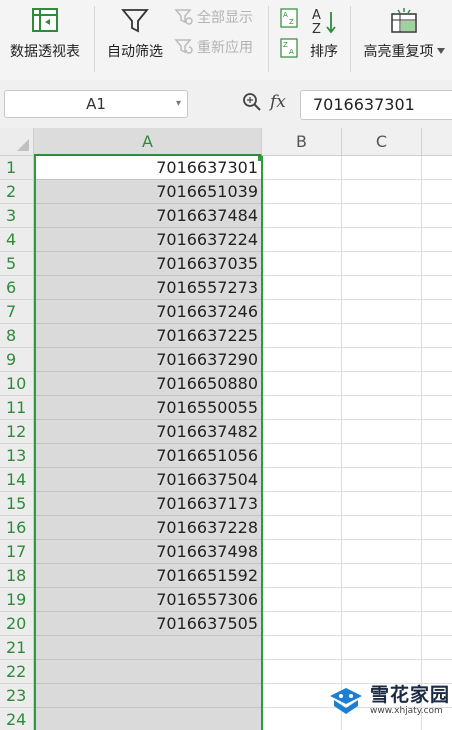 The image size is (452, 730). I want to click on row-header: 21, so click(17, 648).